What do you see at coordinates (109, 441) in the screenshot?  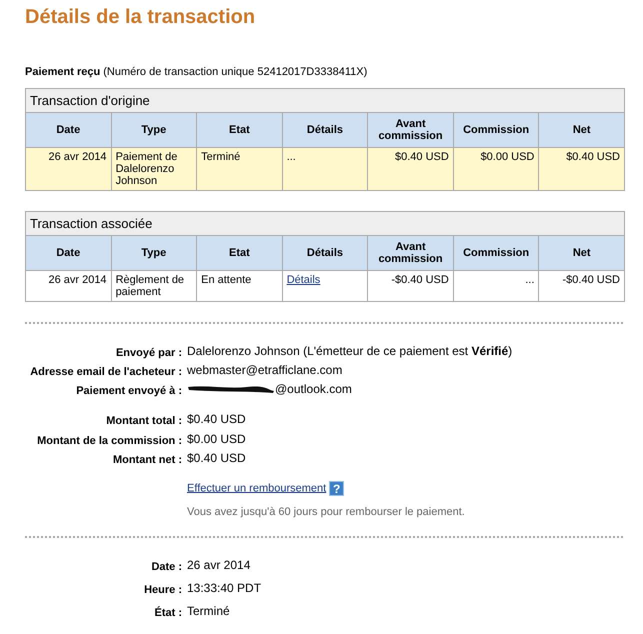 I see `field-label: Montant de la commission :` at bounding box center [109, 441].